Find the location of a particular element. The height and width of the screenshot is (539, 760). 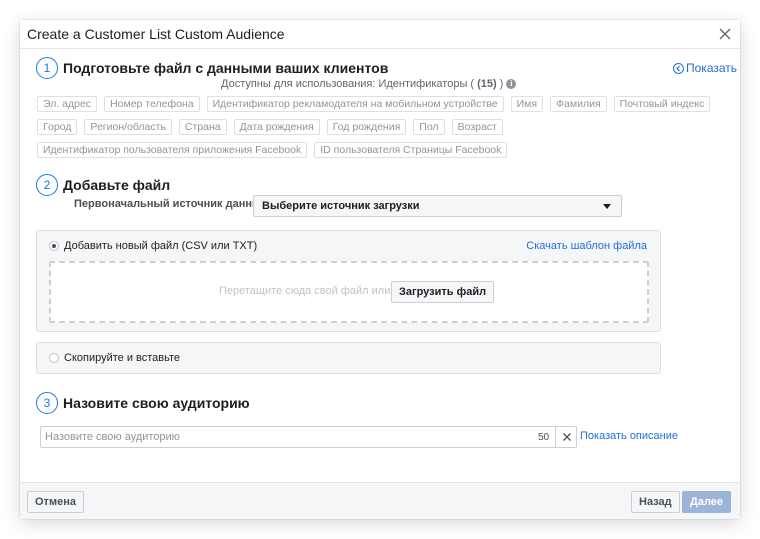

available-count: (15) is located at coordinates (487, 84).